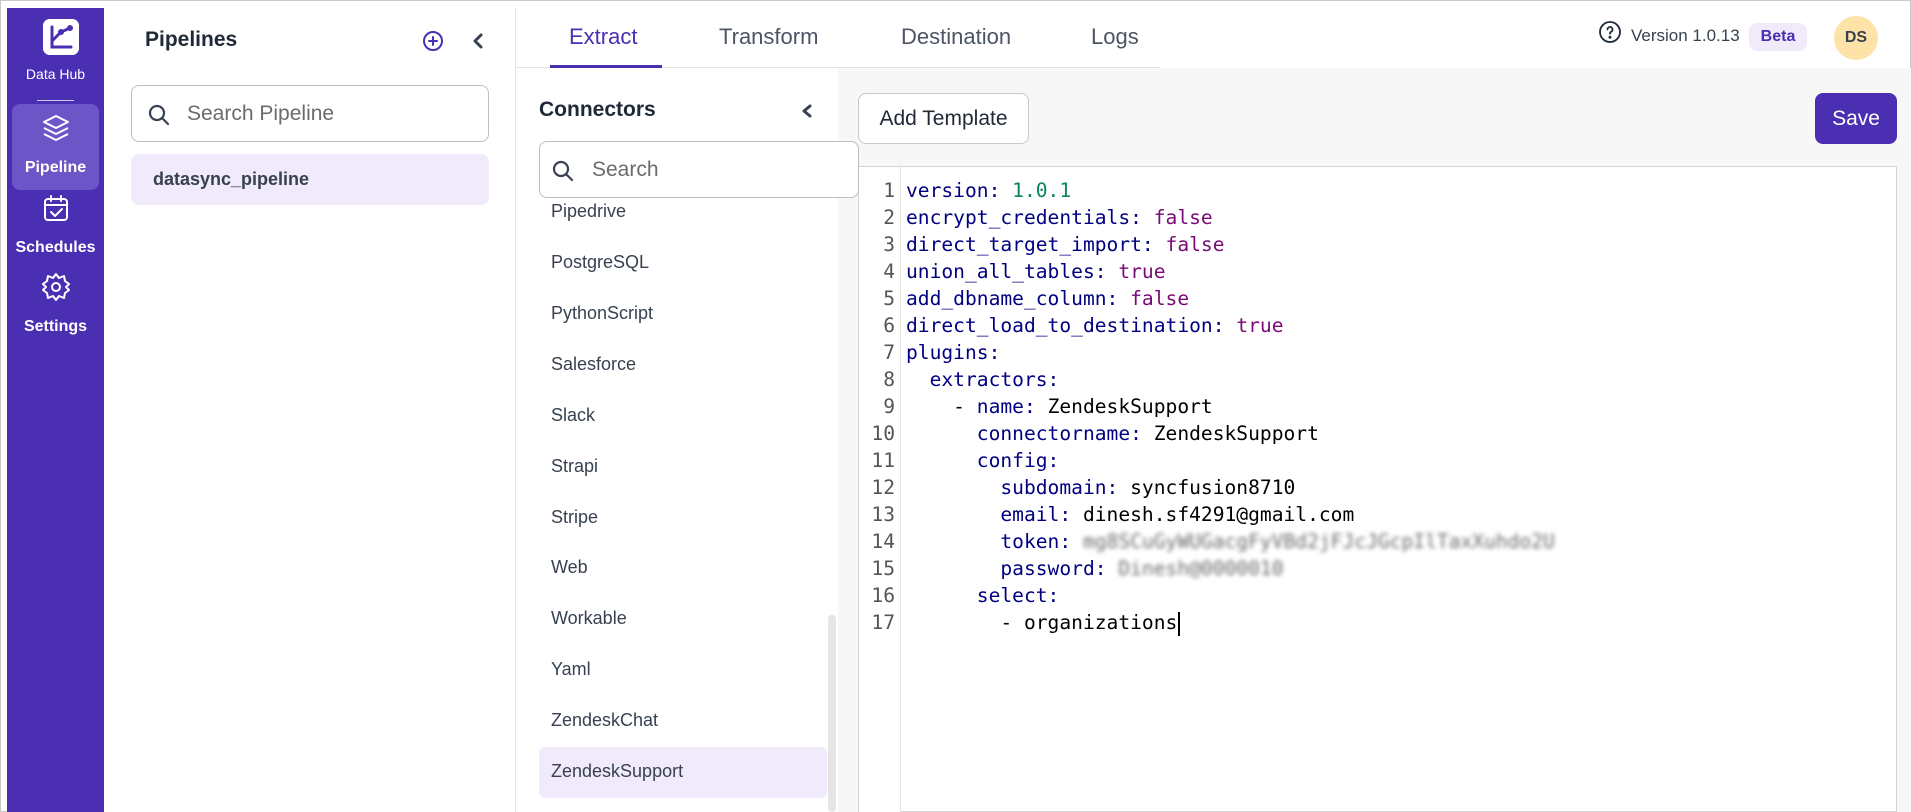  What do you see at coordinates (683, 218) in the screenshot?
I see `connector-item-pipedrive: Pipedrive` at bounding box center [683, 218].